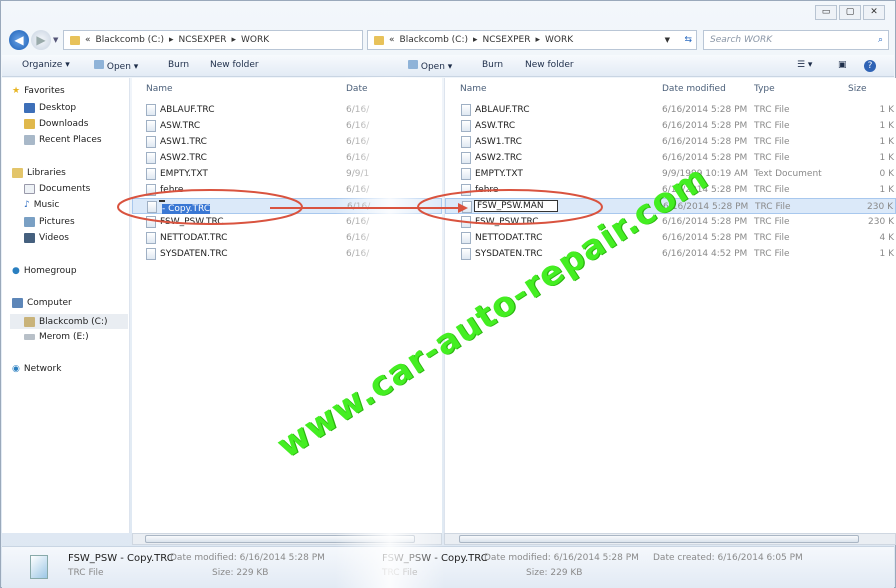 This screenshot has height=588, width=896. I want to click on column-header-size: Size, so click(857, 89).